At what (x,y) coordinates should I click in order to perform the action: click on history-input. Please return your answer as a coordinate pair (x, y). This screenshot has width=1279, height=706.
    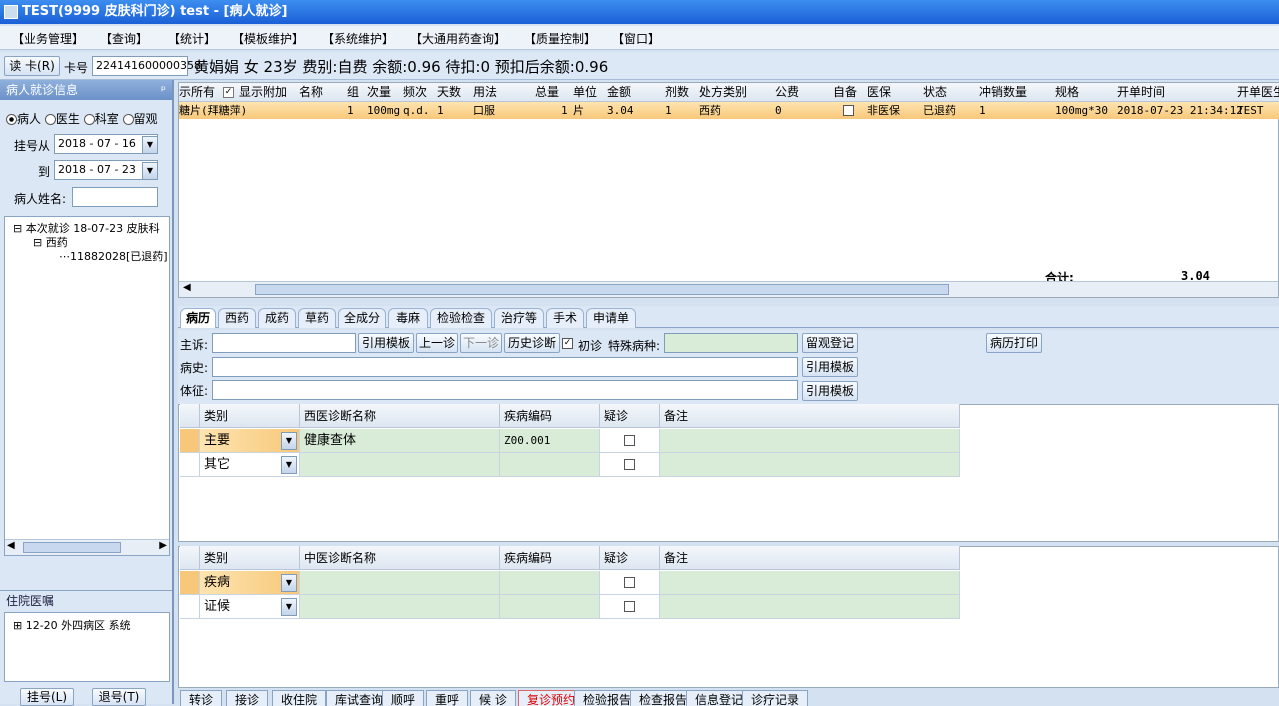
    Looking at the image, I should click on (505, 367).